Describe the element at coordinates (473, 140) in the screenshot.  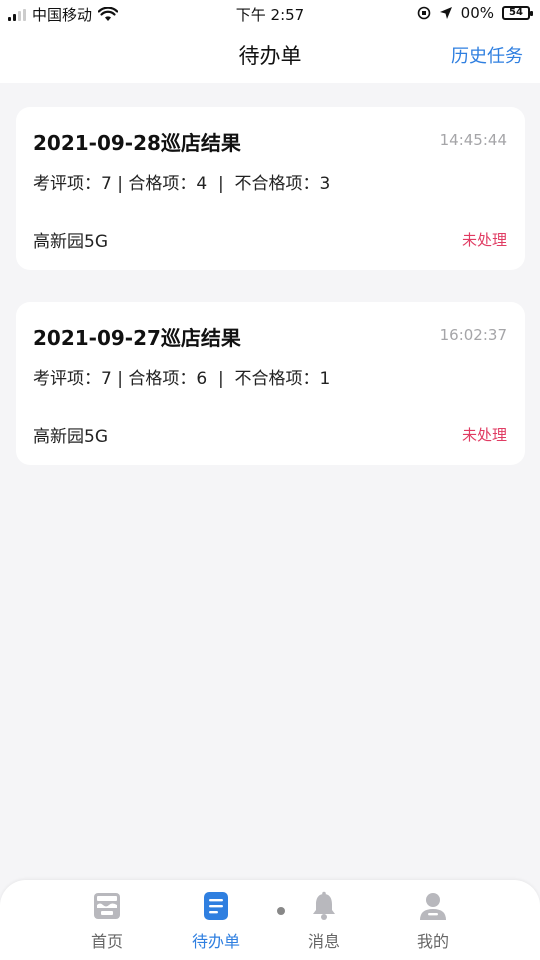
I see `task-time: 14:45:44` at that location.